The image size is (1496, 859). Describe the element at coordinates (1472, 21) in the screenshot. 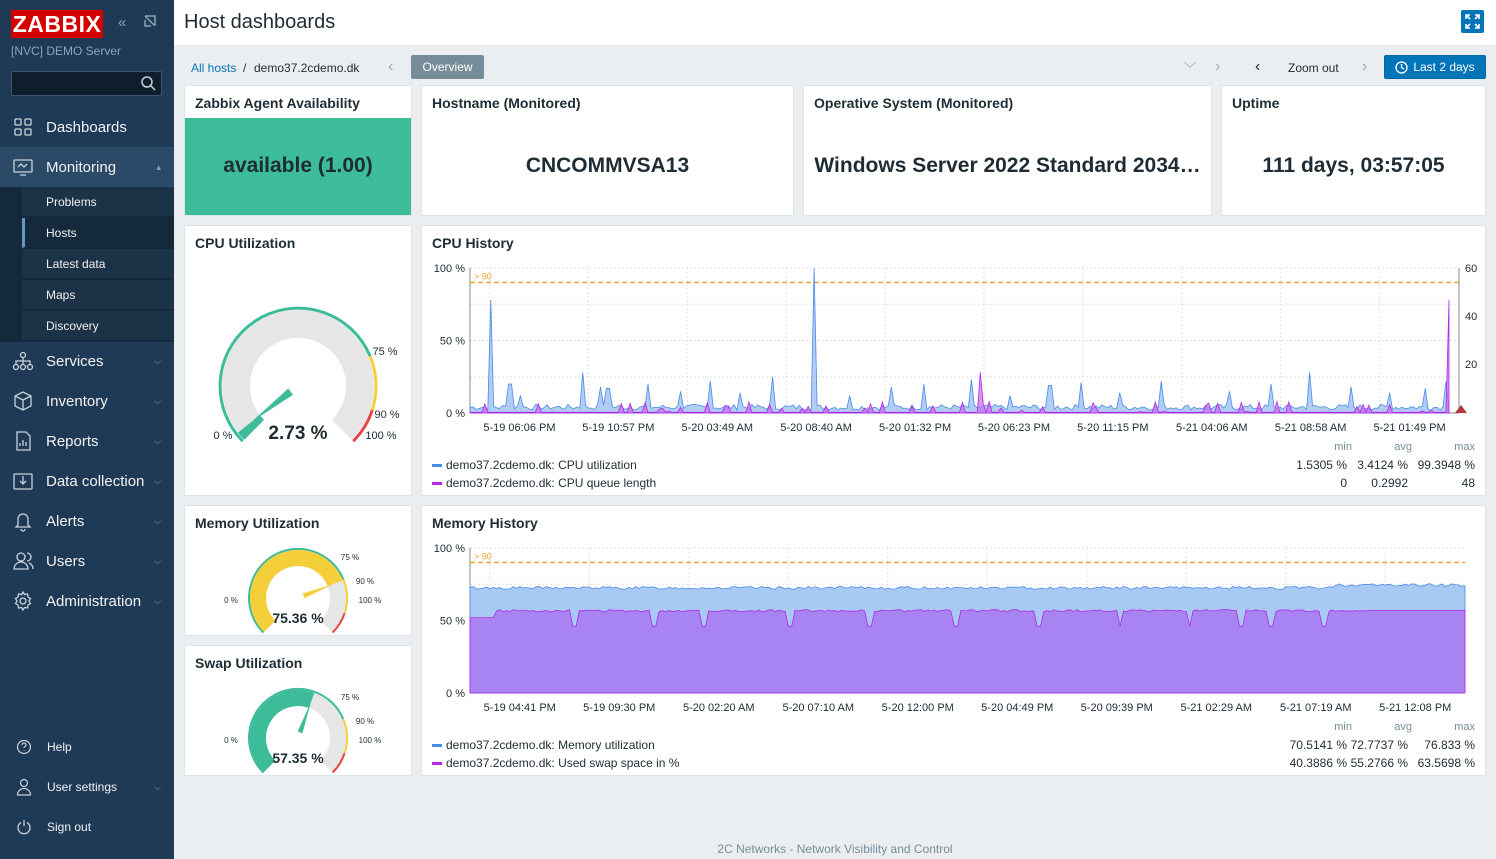

I see `fullscreen-button` at that location.